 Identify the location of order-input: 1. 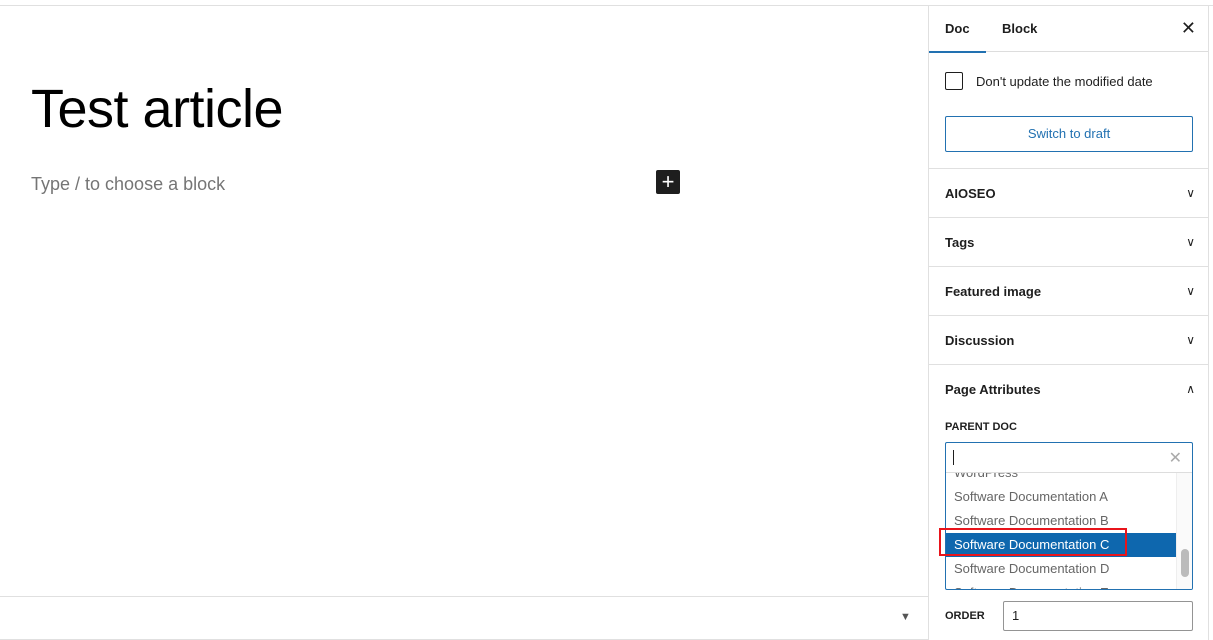
(1098, 616).